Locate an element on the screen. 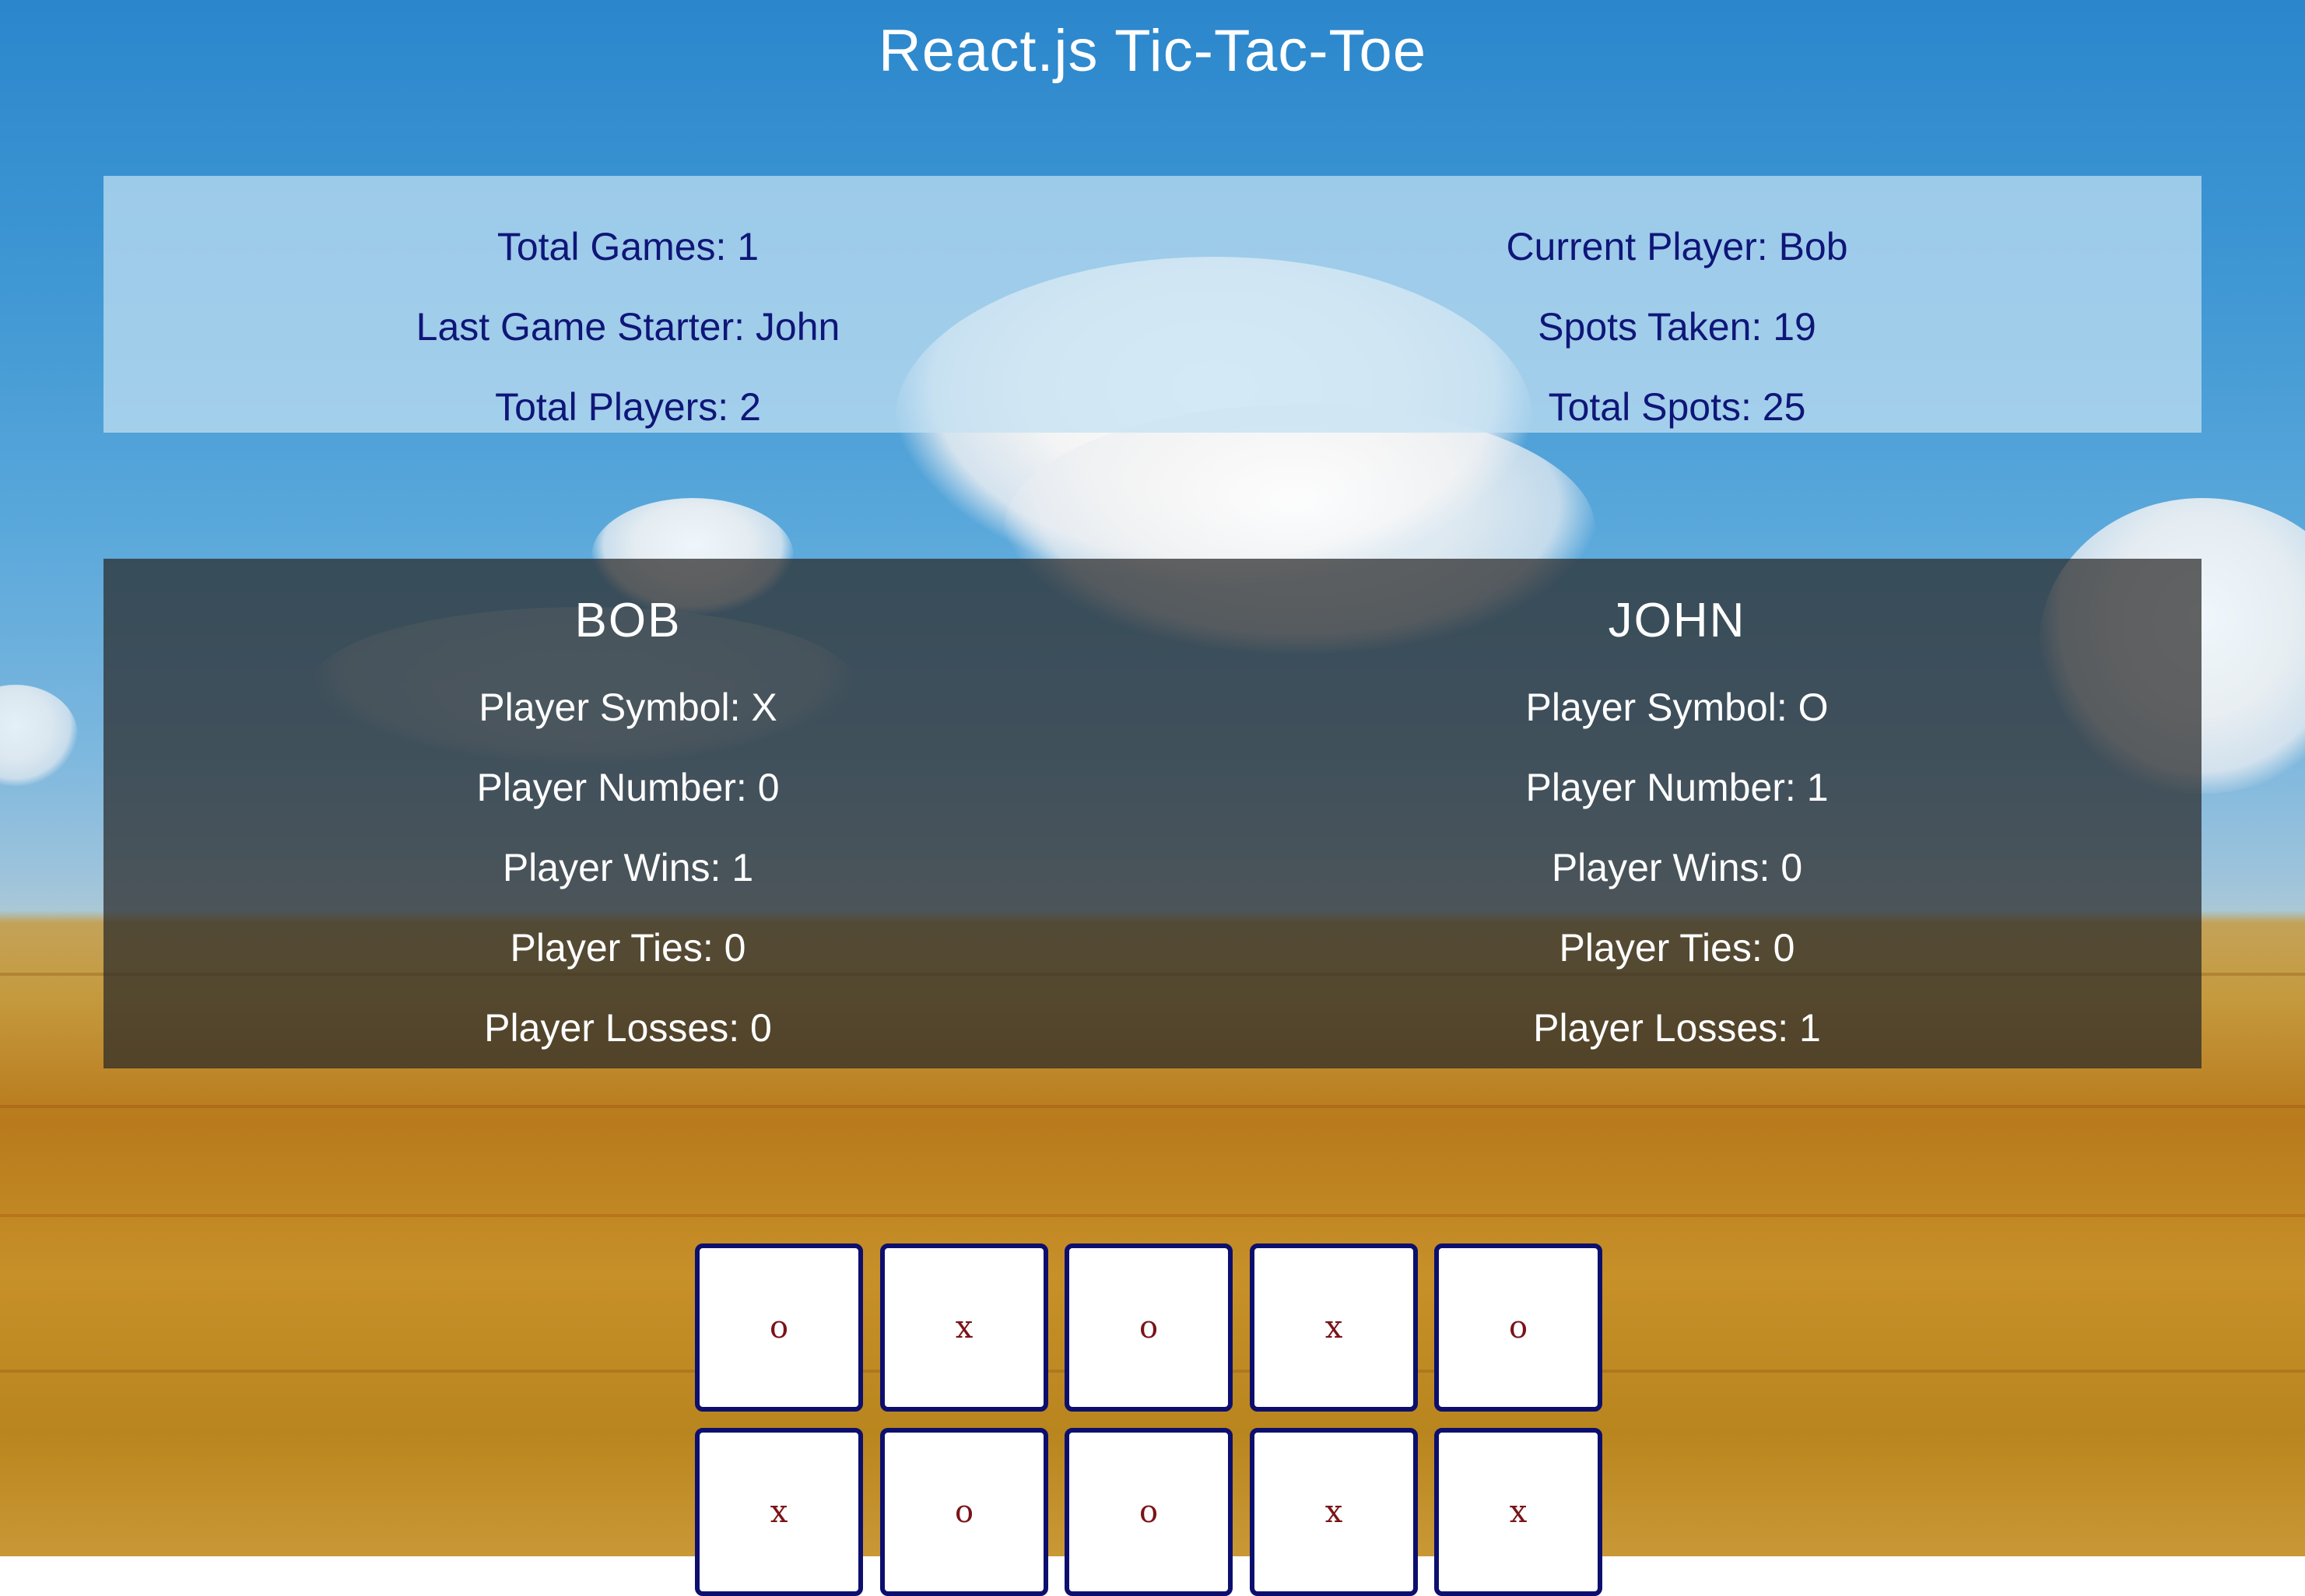 The image size is (2305, 1596). cloud-shape is located at coordinates (39, 736).